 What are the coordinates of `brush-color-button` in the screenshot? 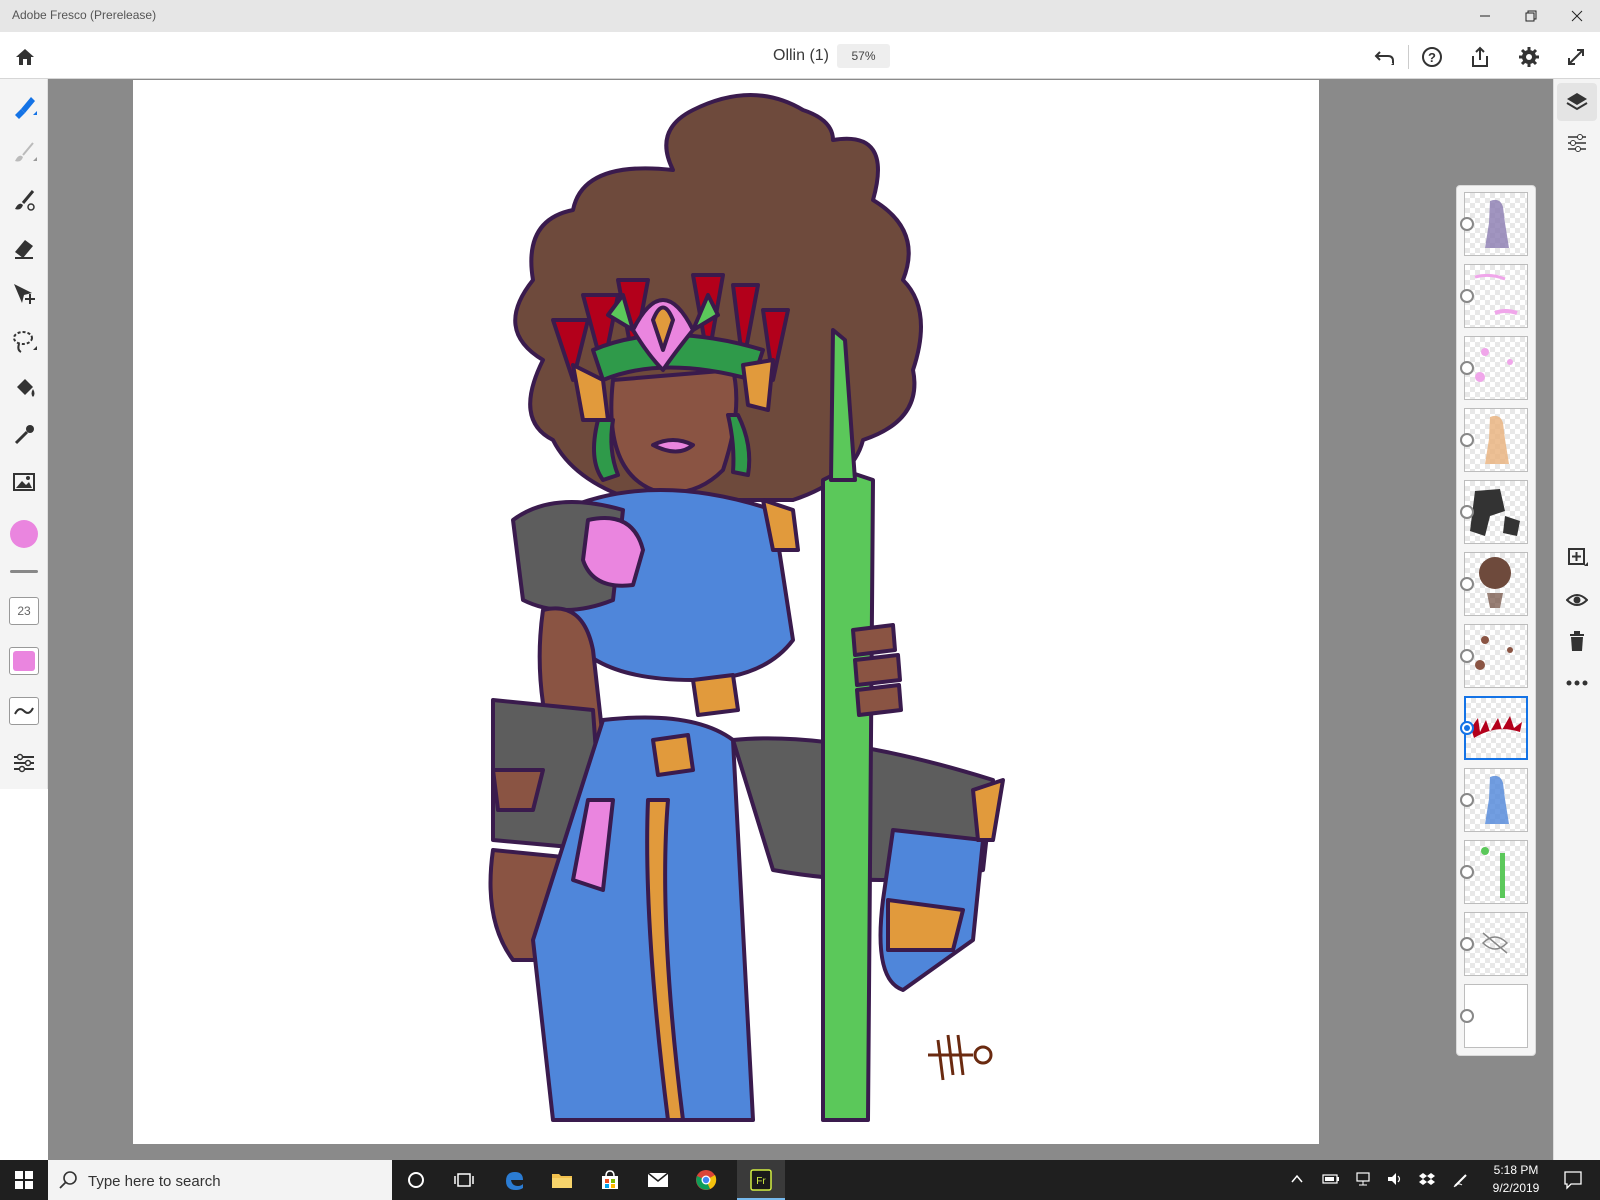 It's located at (24, 661).